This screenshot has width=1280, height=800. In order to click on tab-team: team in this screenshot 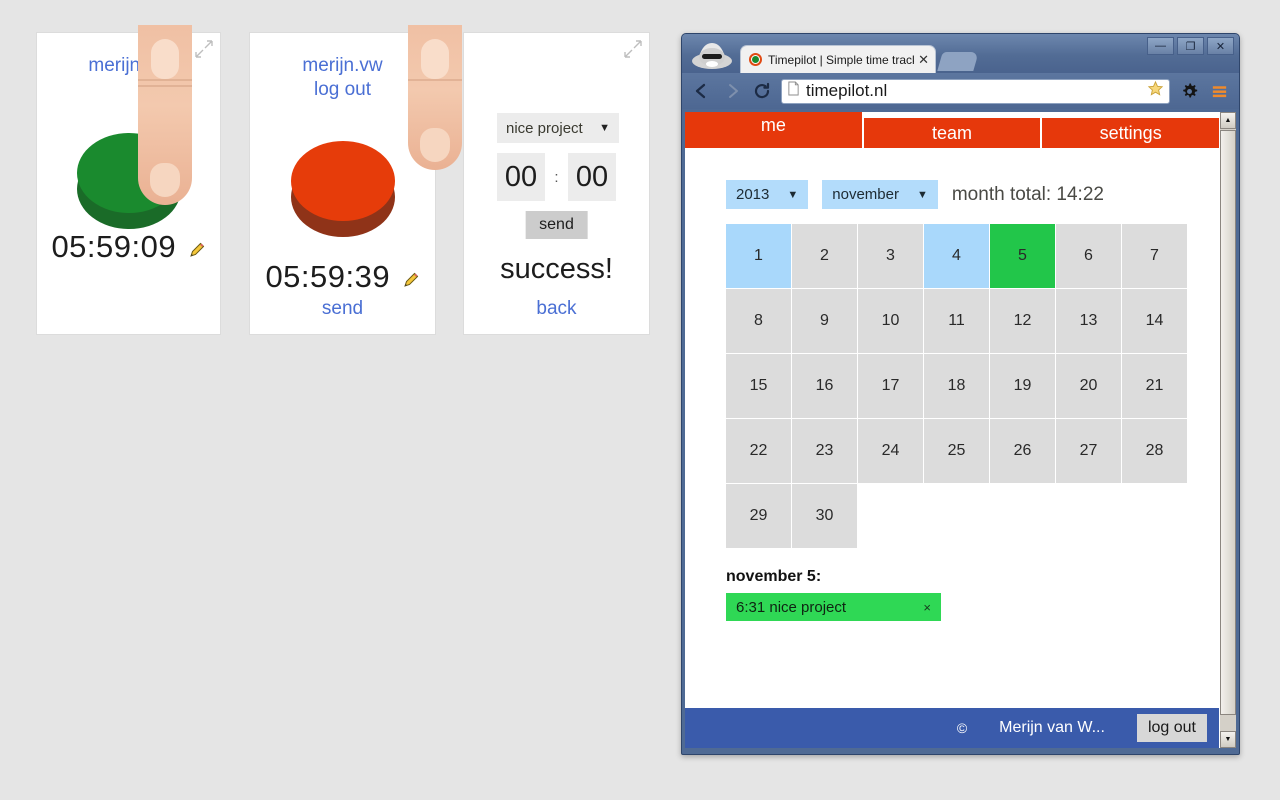, I will do `click(952, 133)`.